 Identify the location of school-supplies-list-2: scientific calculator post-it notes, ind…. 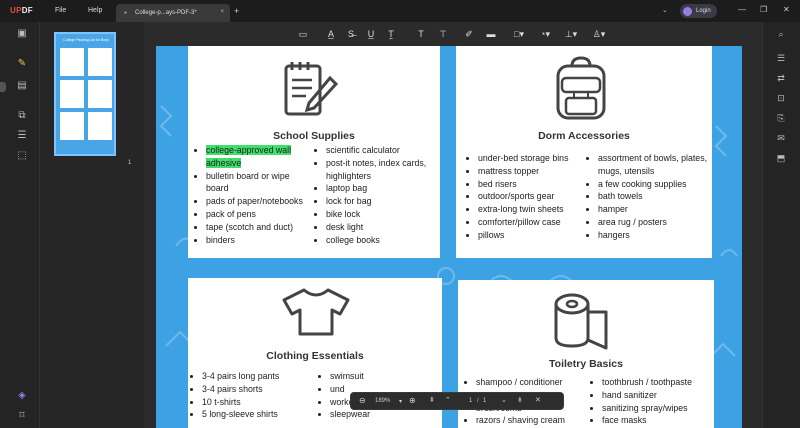
(377, 195).